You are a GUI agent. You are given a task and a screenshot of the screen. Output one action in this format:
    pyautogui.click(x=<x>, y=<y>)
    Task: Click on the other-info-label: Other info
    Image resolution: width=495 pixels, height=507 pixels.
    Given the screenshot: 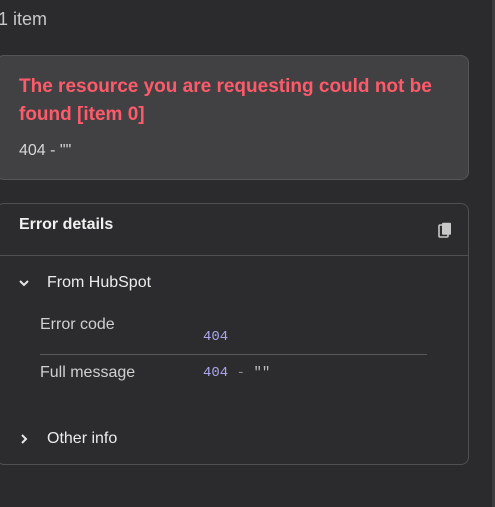 What is the action you would take?
    pyautogui.click(x=82, y=438)
    